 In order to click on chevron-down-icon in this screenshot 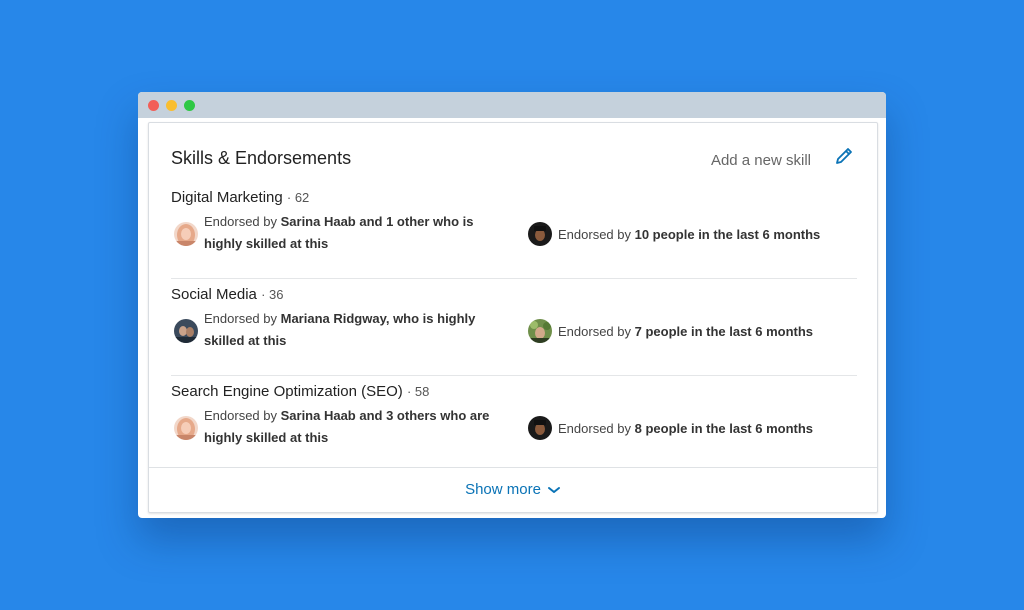, I will do `click(554, 490)`.